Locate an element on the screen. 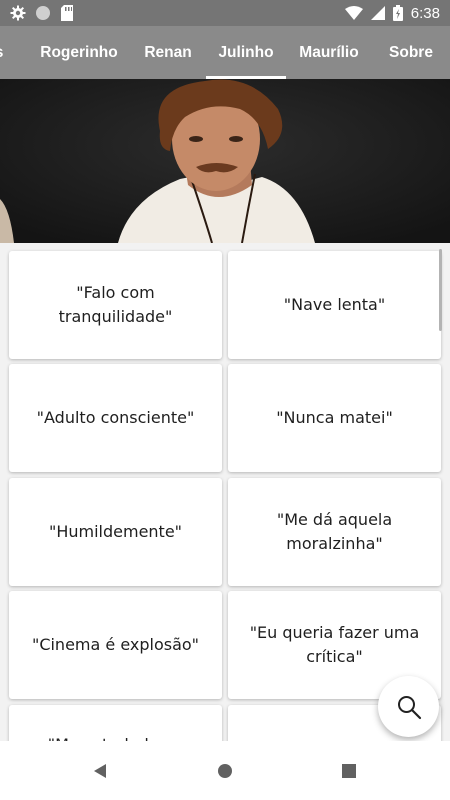  battery-icon is located at coordinates (397, 13).